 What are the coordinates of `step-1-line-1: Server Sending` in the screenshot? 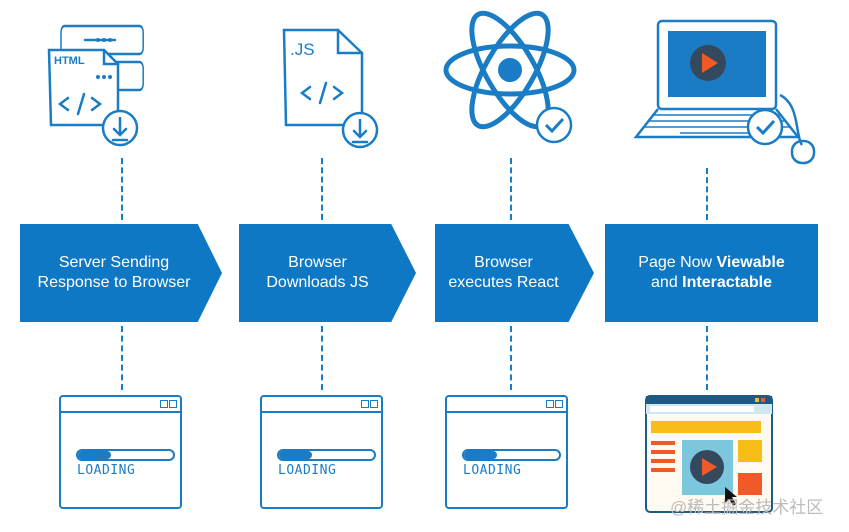 It's located at (114, 262).